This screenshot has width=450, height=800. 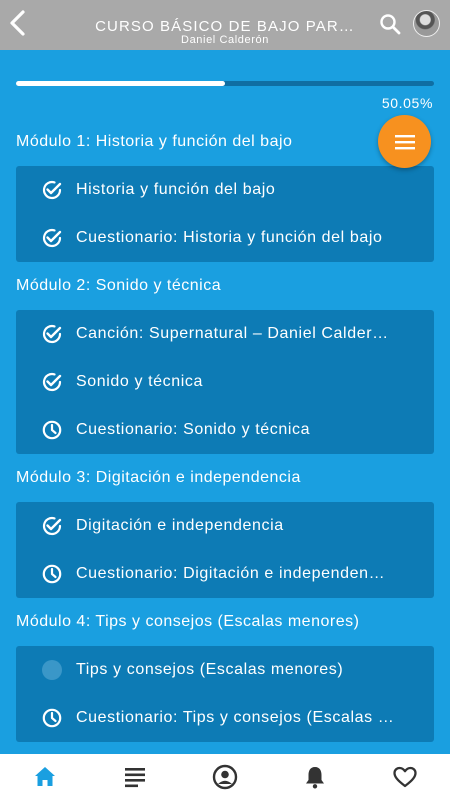 I want to click on lesson-label: Digitación e independencia, so click(x=180, y=525).